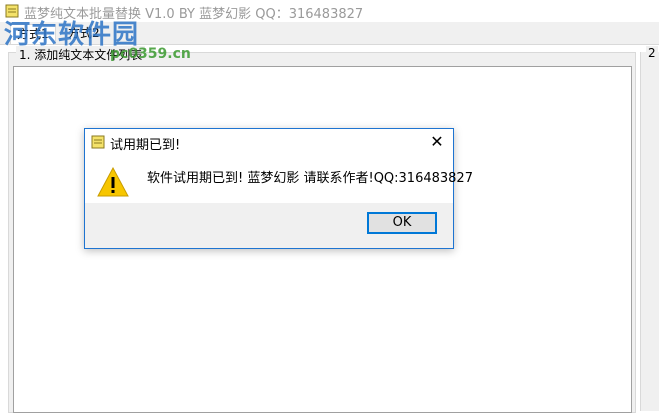  I want to click on dialog-title: 试用期已到!, so click(145, 145).